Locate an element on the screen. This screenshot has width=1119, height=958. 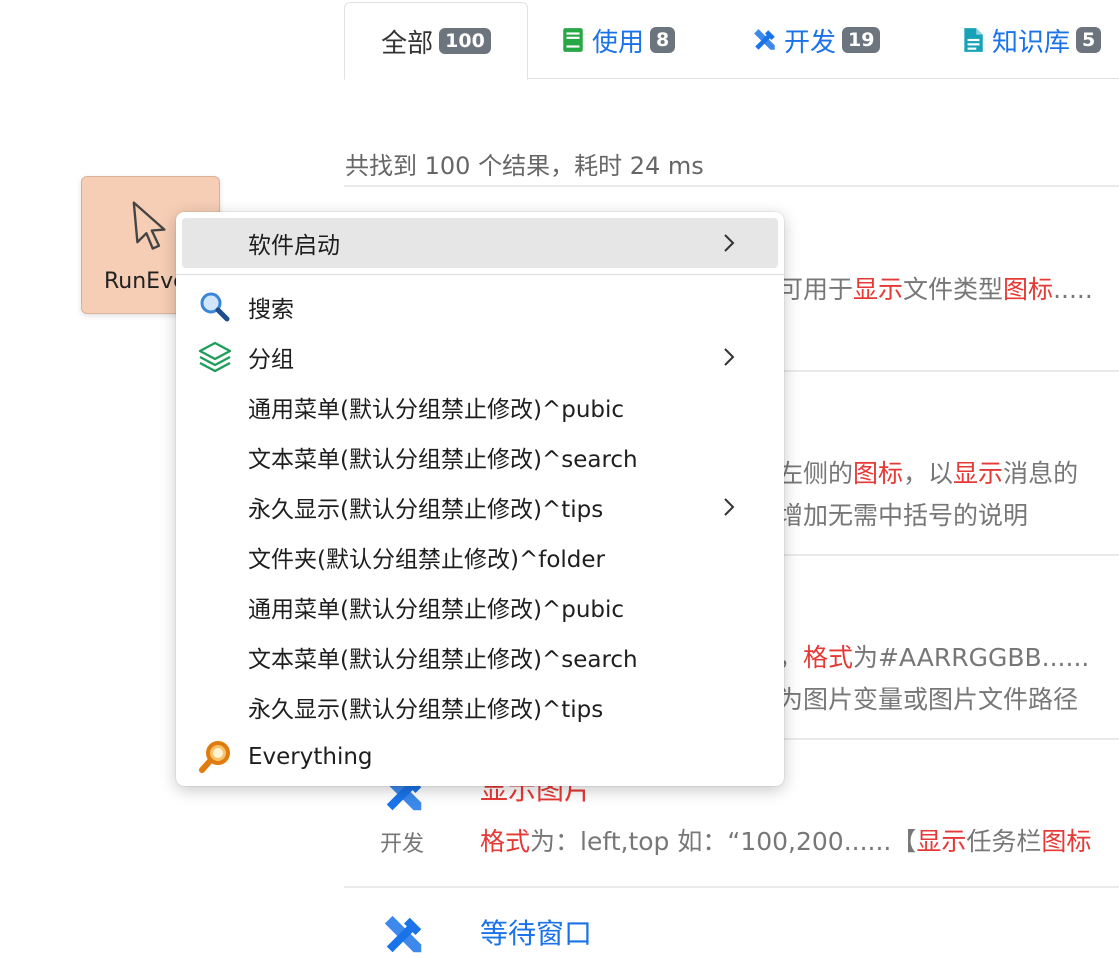
count-badge: 8 is located at coordinates (663, 40).